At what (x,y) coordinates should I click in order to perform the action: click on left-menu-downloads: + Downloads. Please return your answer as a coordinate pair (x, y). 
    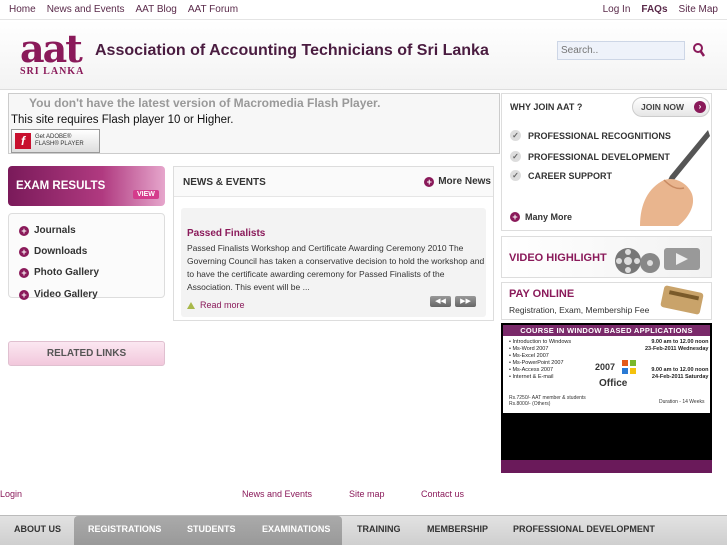
    Looking at the image, I should click on (53, 251).